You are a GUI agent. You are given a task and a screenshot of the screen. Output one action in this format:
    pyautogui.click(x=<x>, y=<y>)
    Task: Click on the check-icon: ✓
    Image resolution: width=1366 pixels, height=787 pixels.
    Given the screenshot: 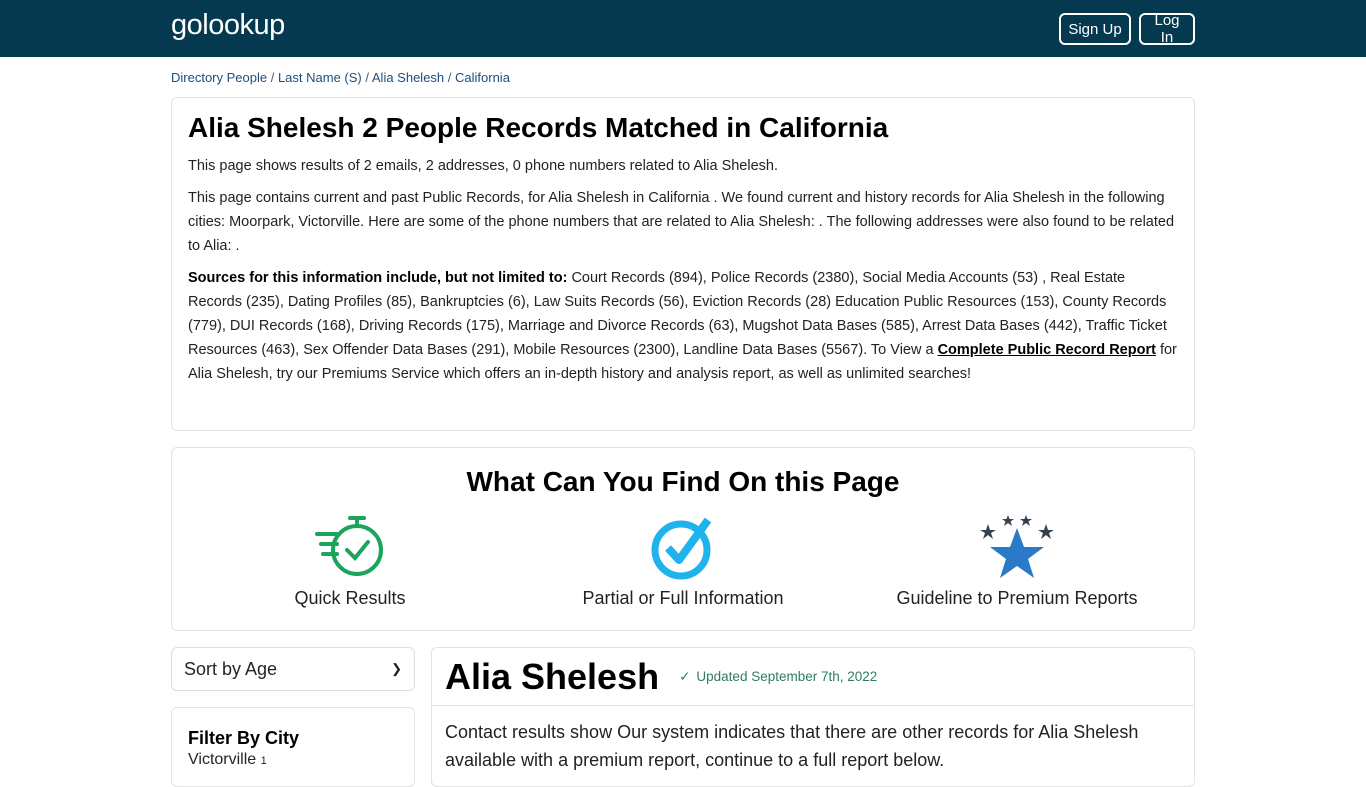 What is the action you would take?
    pyautogui.click(x=685, y=676)
    